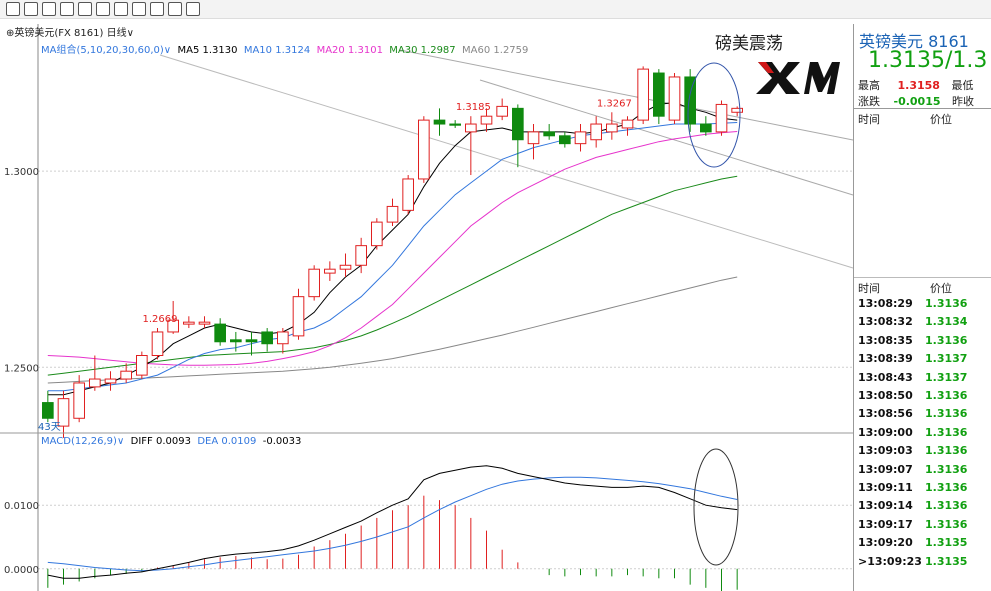 The image size is (991, 591). Describe the element at coordinates (923, 527) in the screenshot. I see `tick-row: 13:09:17 1.3136` at that location.